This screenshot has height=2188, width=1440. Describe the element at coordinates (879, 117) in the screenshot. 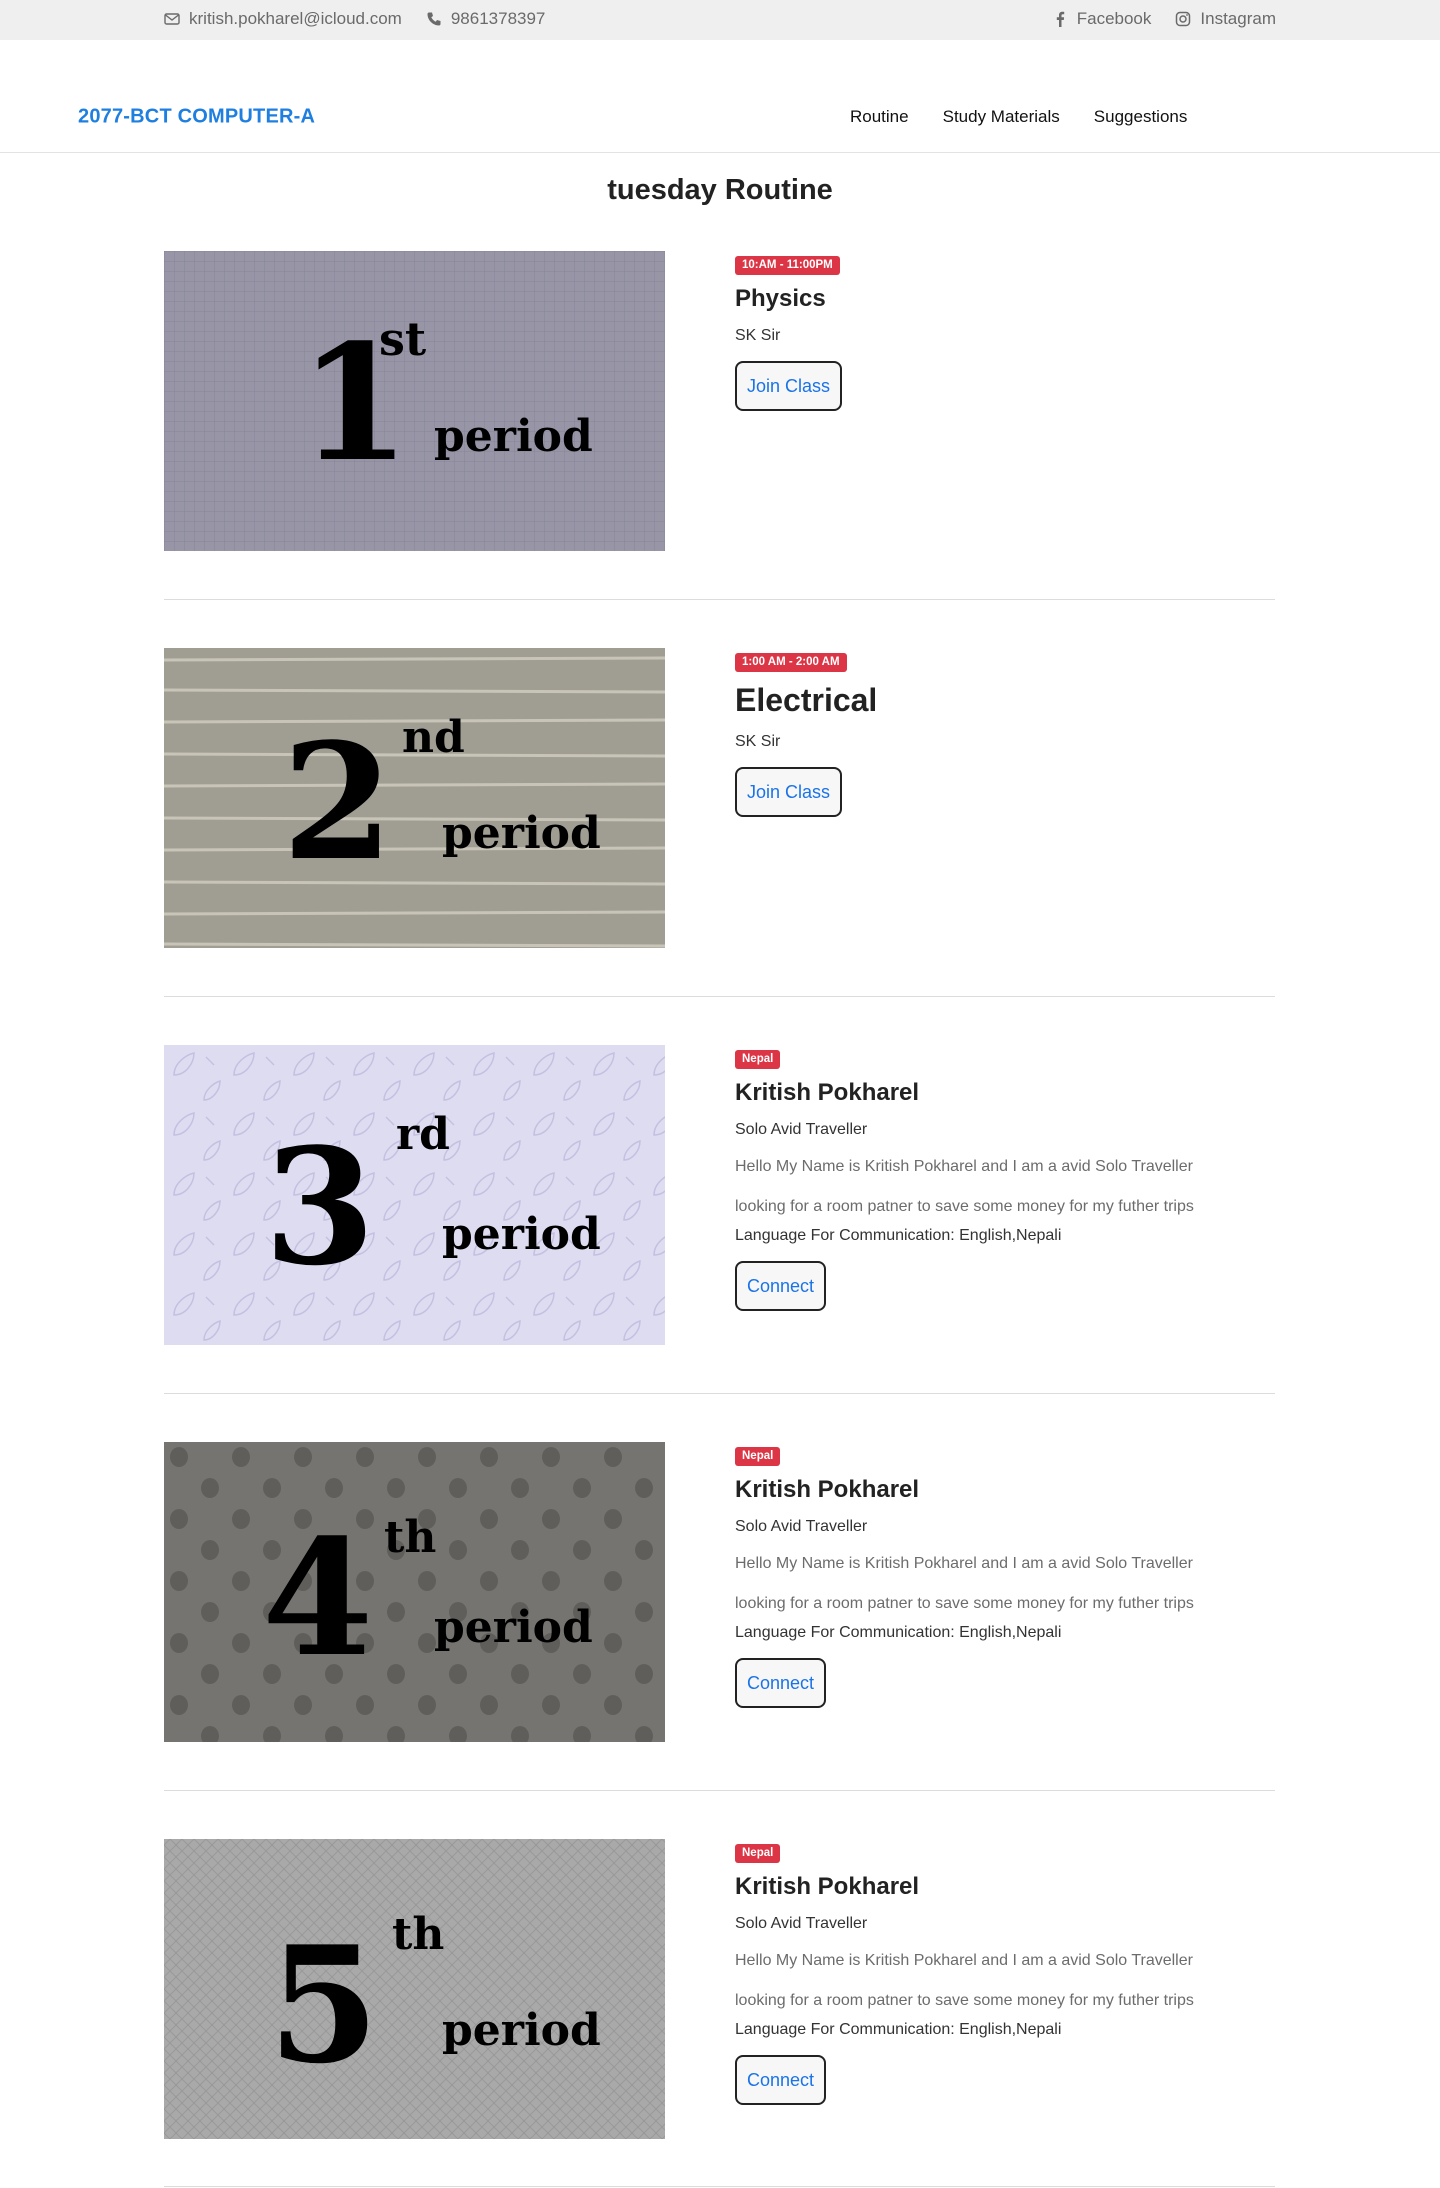

I see `nav-link-routine: Routine` at that location.